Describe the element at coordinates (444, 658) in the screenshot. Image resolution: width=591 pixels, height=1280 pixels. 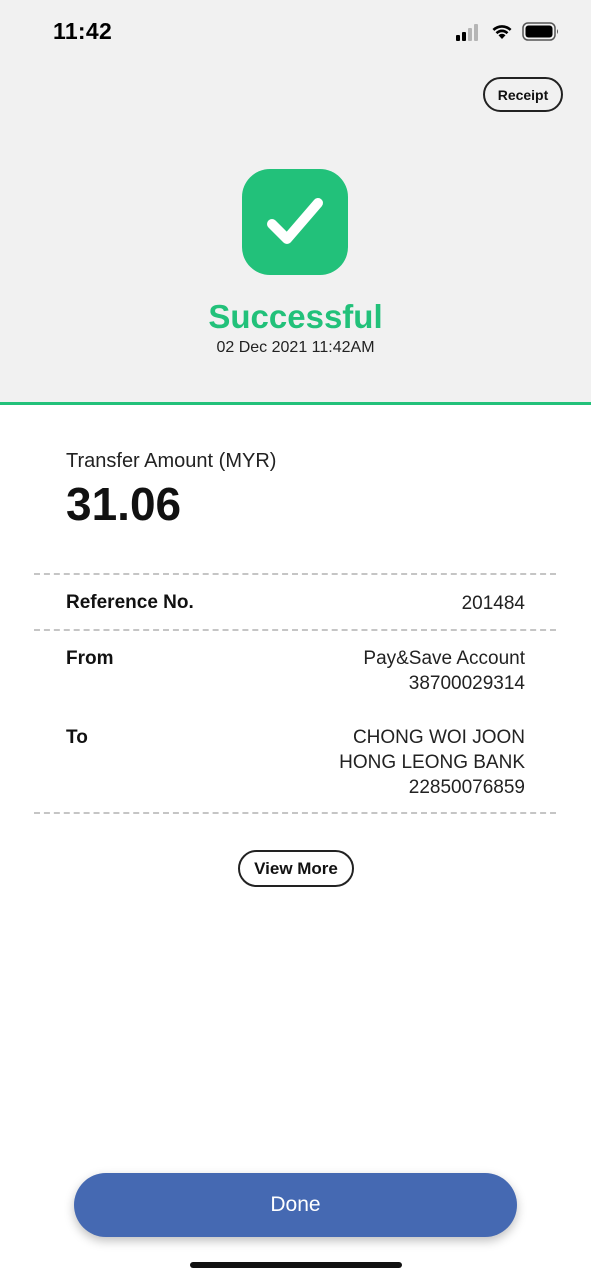
I see `from-account-name: Pay&Save Account` at that location.